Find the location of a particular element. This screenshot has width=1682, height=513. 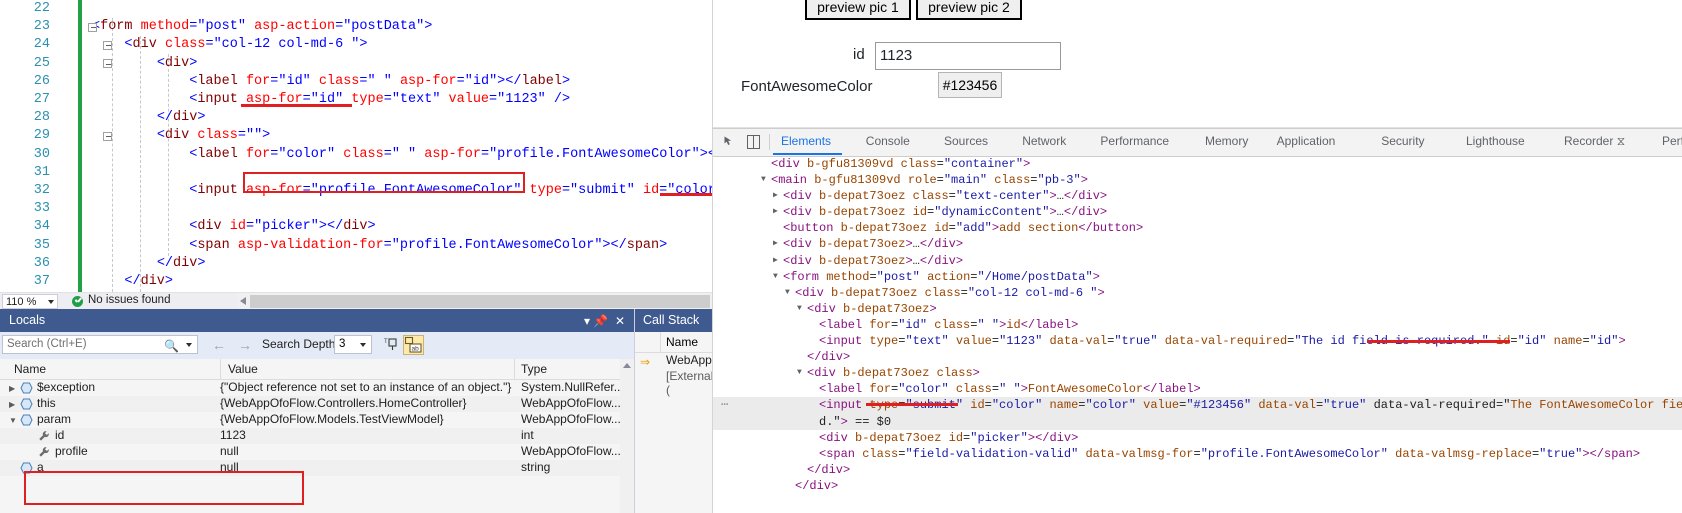

tab-recorder: Recorder ⧖ is located at coordinates (1594, 141).